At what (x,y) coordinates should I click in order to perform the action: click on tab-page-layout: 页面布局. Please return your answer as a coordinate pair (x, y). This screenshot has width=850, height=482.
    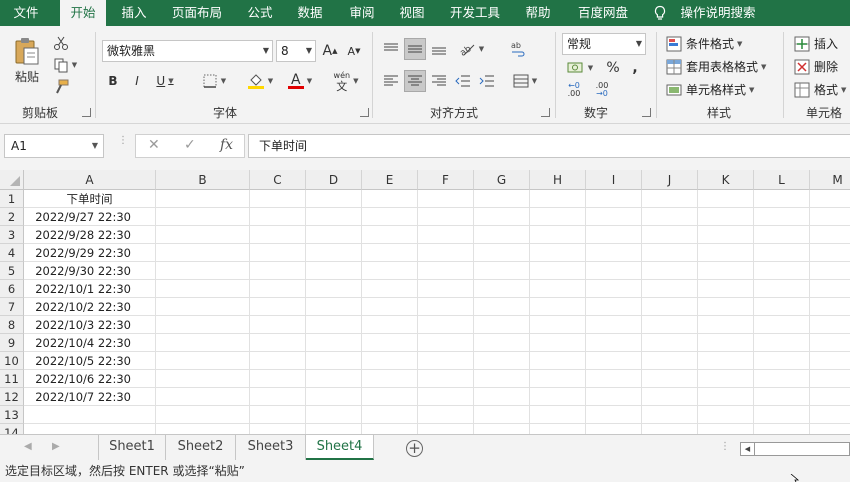
    Looking at the image, I should click on (197, 13).